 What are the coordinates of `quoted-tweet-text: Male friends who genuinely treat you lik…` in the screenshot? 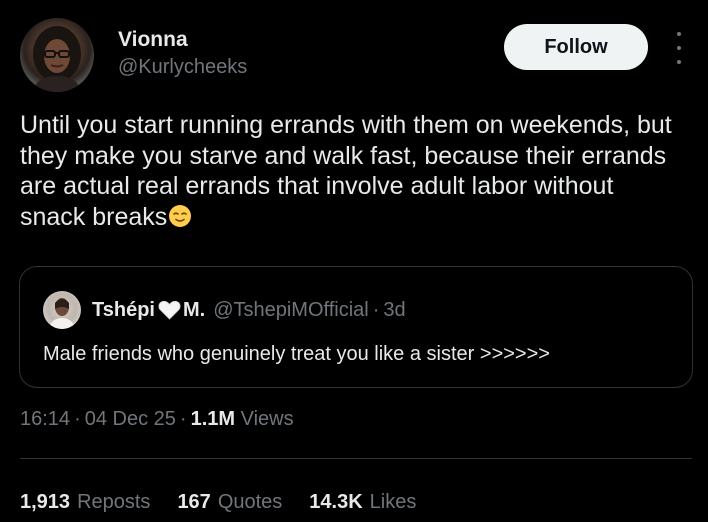 It's located at (296, 354).